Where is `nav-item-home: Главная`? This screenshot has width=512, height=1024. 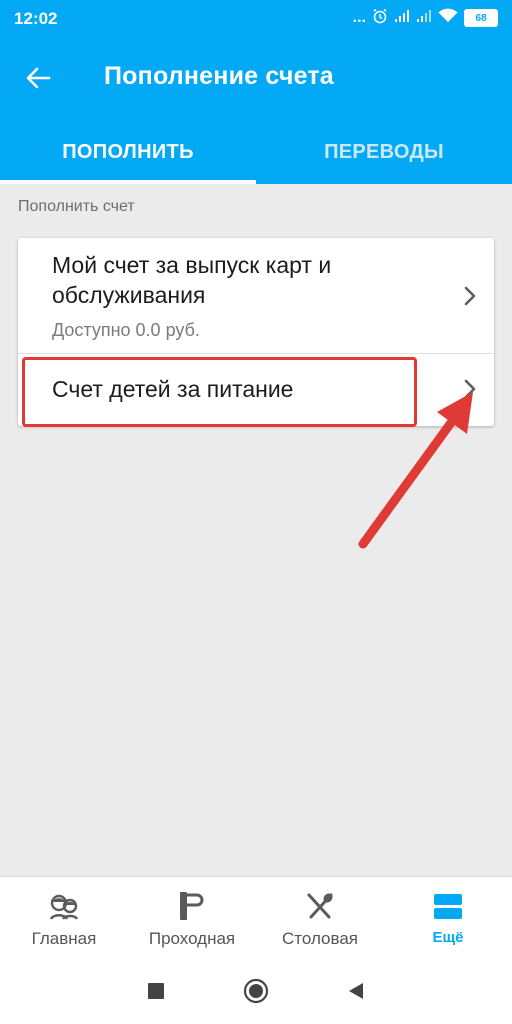 nav-item-home: Главная is located at coordinates (64, 917).